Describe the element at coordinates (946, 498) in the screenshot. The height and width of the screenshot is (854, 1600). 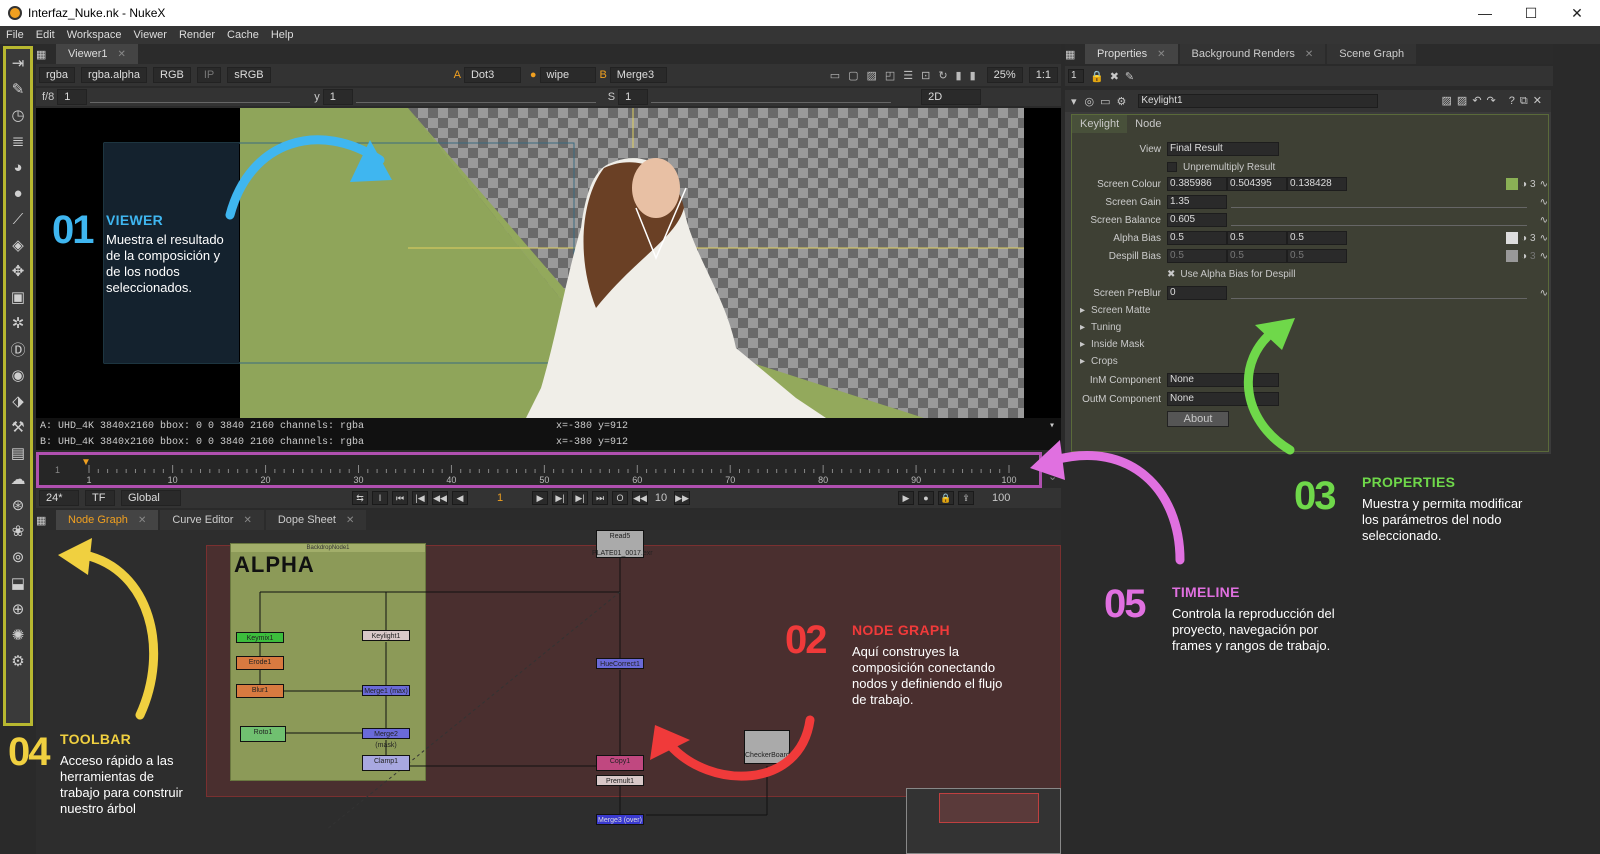
I see `lock-range-button: 🔒` at that location.